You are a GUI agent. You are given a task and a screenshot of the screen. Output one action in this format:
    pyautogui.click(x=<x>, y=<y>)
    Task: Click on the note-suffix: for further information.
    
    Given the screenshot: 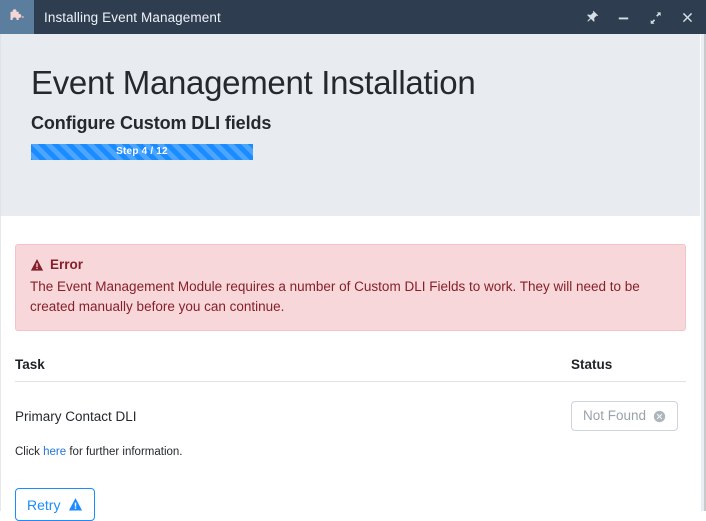 What is the action you would take?
    pyautogui.click(x=124, y=452)
    